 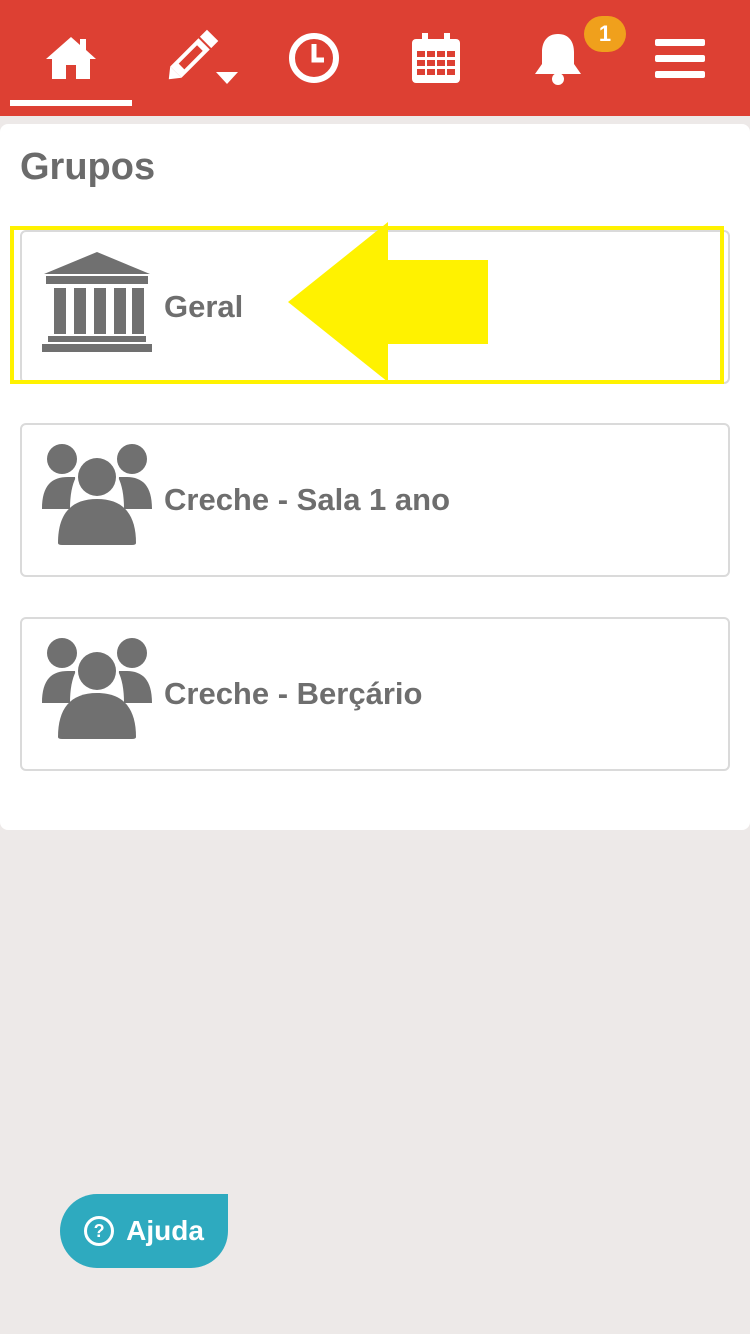 I want to click on nav-edit, so click(x=200, y=58).